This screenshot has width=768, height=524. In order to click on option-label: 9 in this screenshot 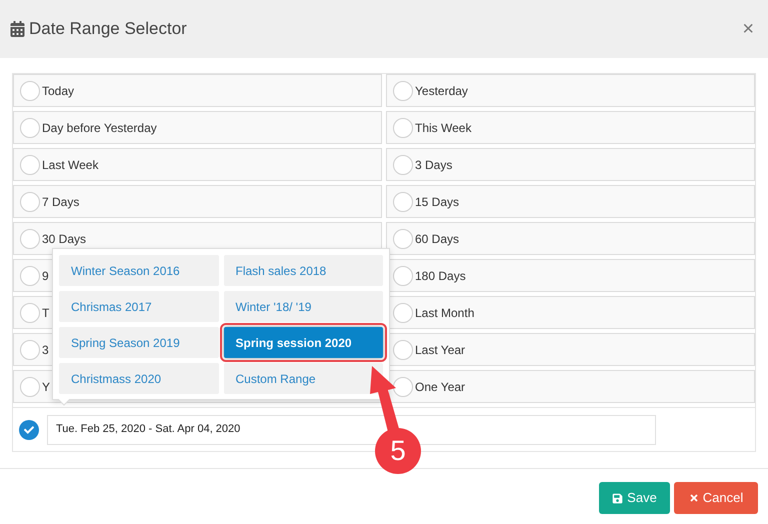, I will do `click(45, 276)`.